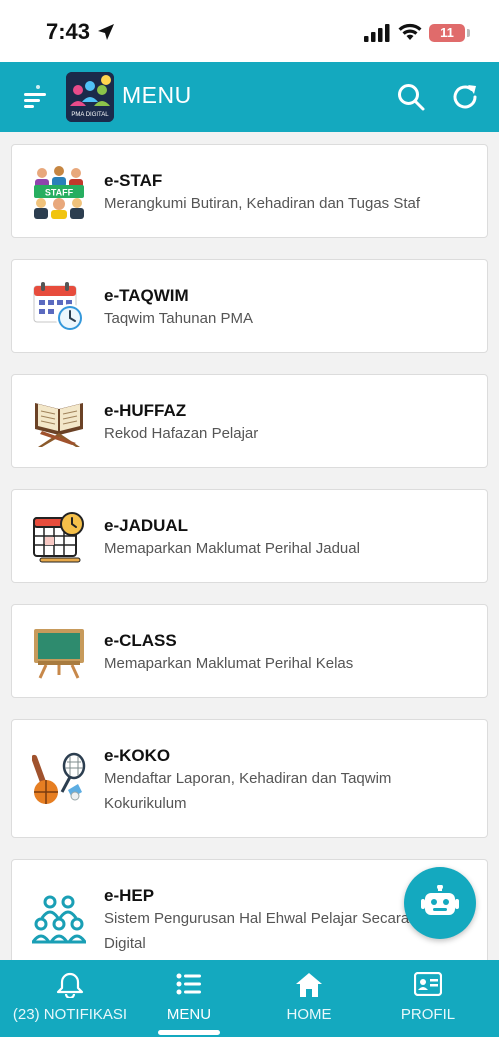  Describe the element at coordinates (309, 998) in the screenshot. I see `nav-item-home: HOME` at that location.